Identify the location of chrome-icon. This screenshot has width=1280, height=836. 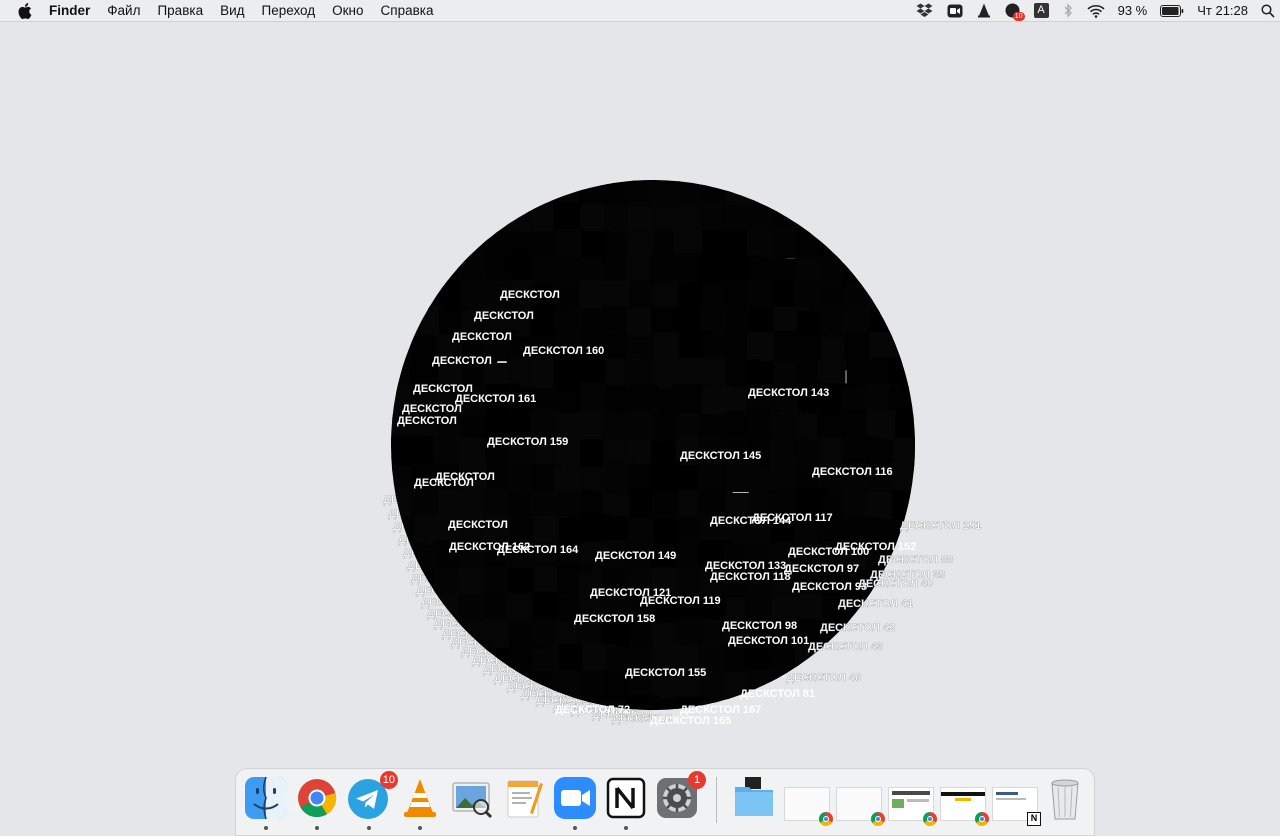
(317, 798).